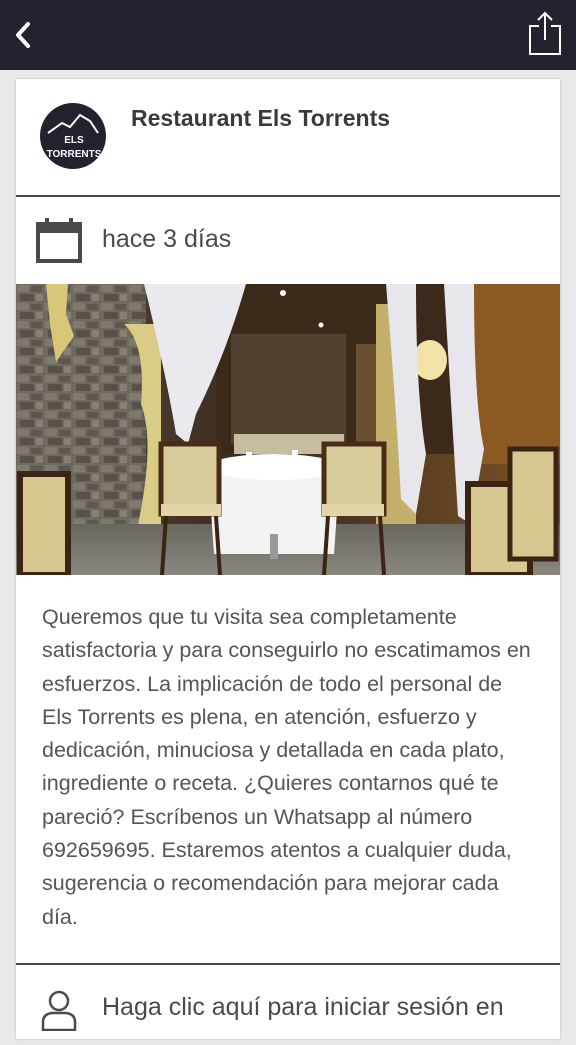 The image size is (576, 1045). I want to click on chevron-left-icon, so click(23, 35).